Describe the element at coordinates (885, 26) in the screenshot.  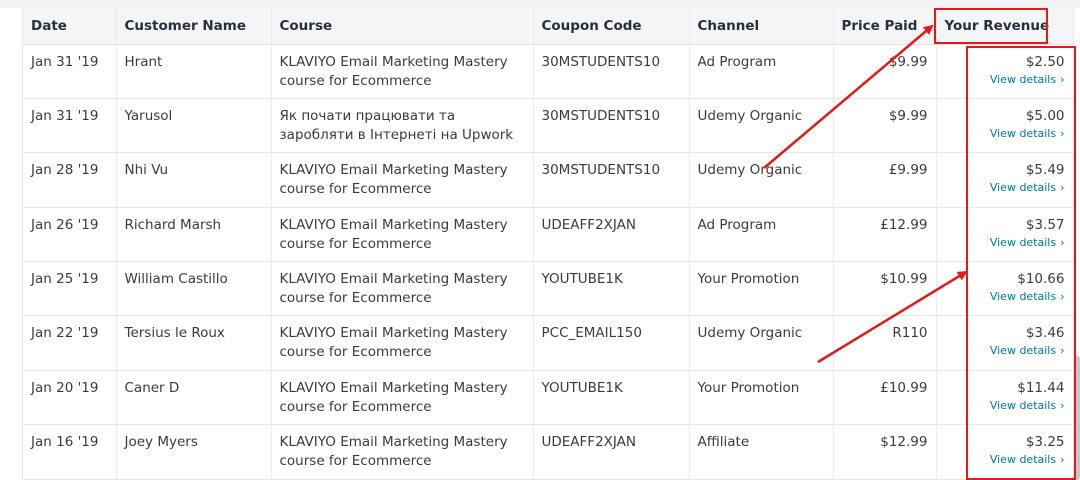
I see `column-header-price-paid: Price Paid` at that location.